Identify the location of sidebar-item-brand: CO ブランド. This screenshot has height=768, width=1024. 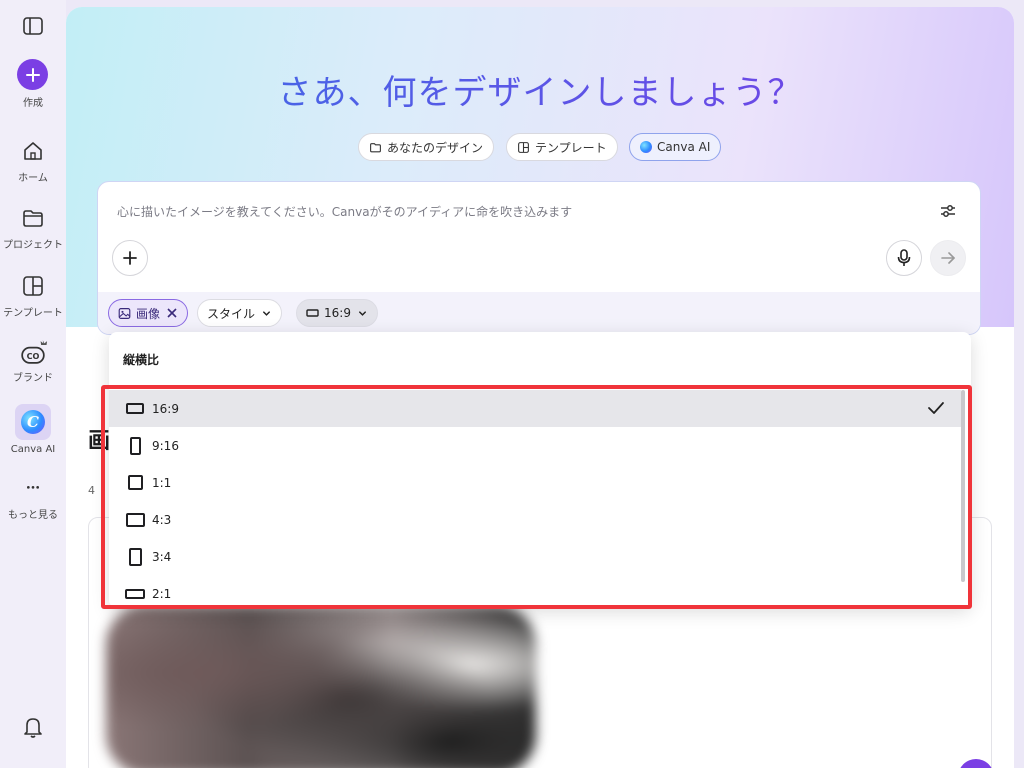
(33, 361).